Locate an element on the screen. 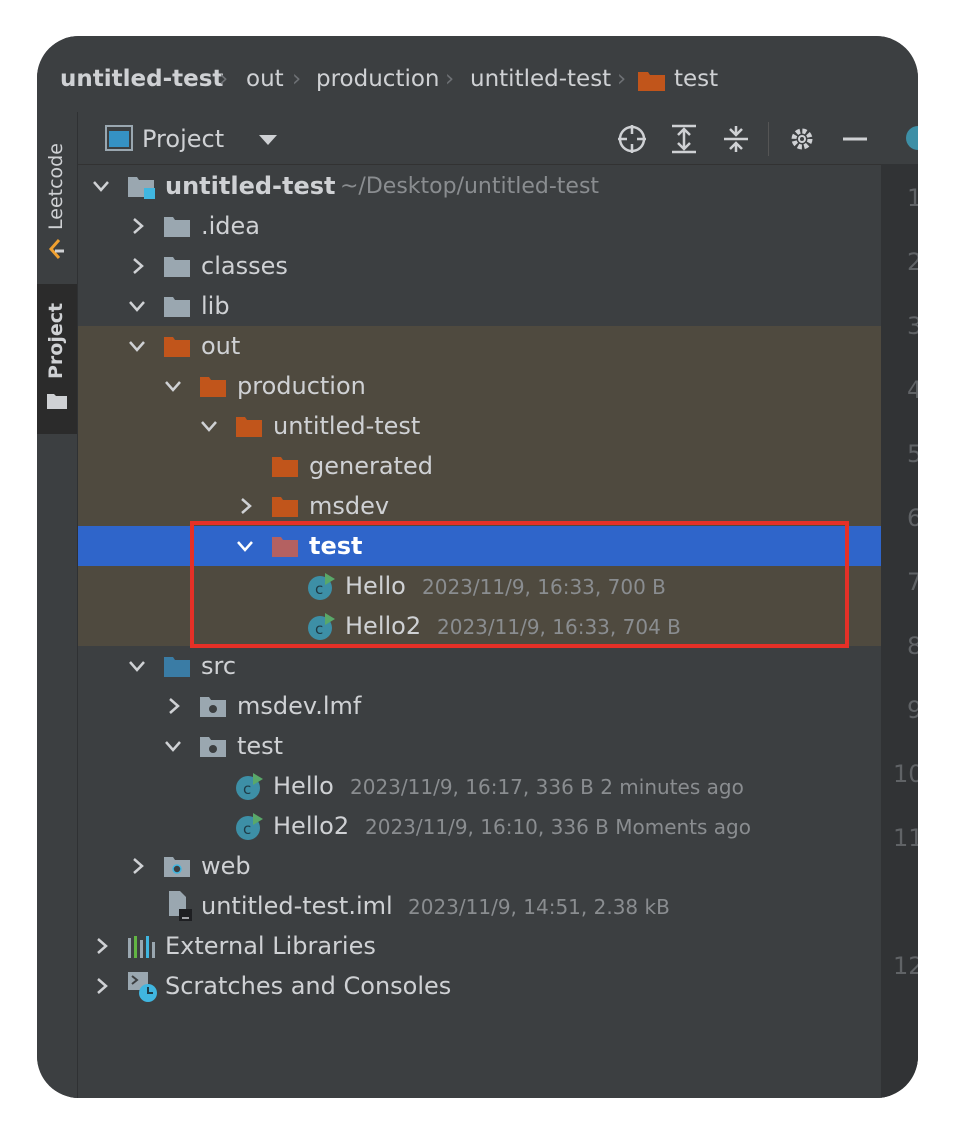 Image resolution: width=954 pixels, height=1134 pixels. tree-item-meta: 2023/11/9, 16:10, 336 B Moments ago is located at coordinates (558, 827).